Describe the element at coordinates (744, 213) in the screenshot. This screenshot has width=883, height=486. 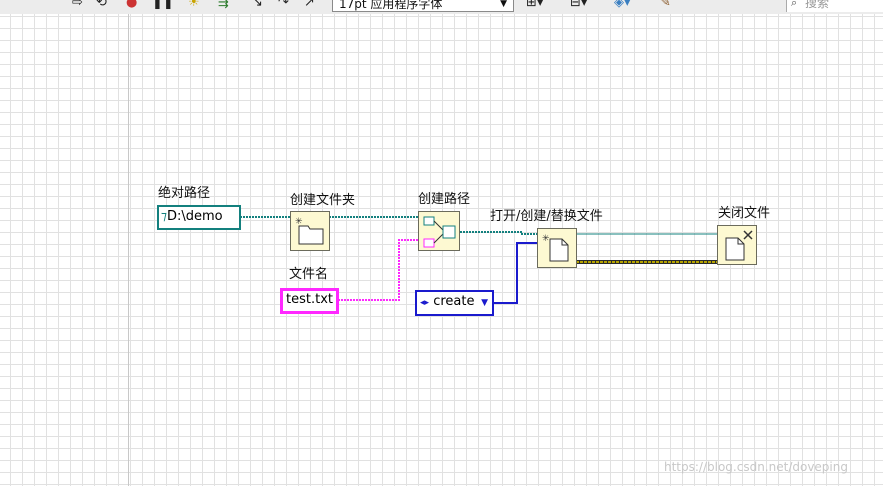
I see `close-file-label: 关闭文件` at that location.